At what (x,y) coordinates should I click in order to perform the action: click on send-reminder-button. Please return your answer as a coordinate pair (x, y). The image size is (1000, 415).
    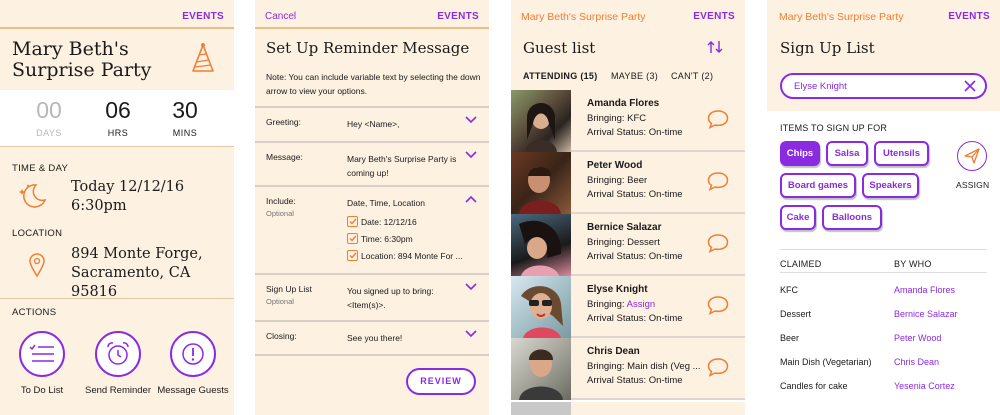
    Looking at the image, I should click on (118, 354).